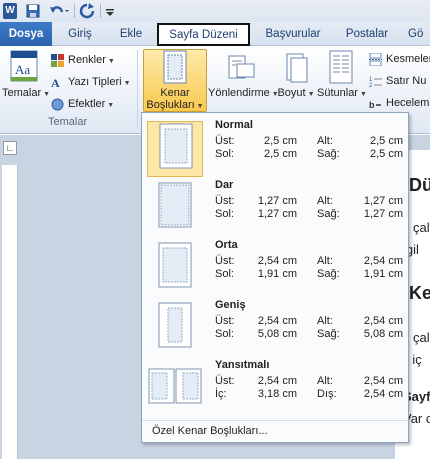 The width and height of the screenshot is (430, 459). Describe the element at coordinates (241, 67) in the screenshot. I see `orientation-icon` at that location.